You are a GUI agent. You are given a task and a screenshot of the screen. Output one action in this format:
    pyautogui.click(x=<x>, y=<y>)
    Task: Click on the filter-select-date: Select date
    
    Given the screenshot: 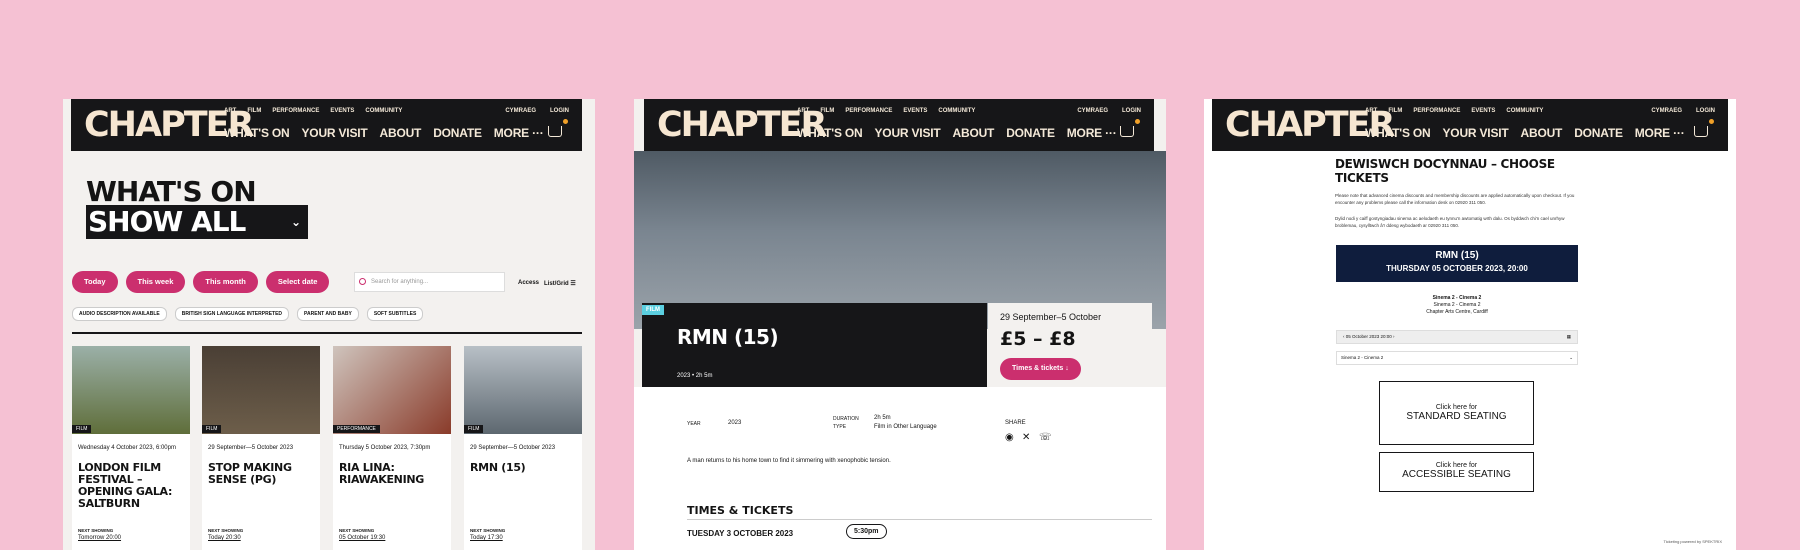 What is the action you would take?
    pyautogui.click(x=297, y=282)
    